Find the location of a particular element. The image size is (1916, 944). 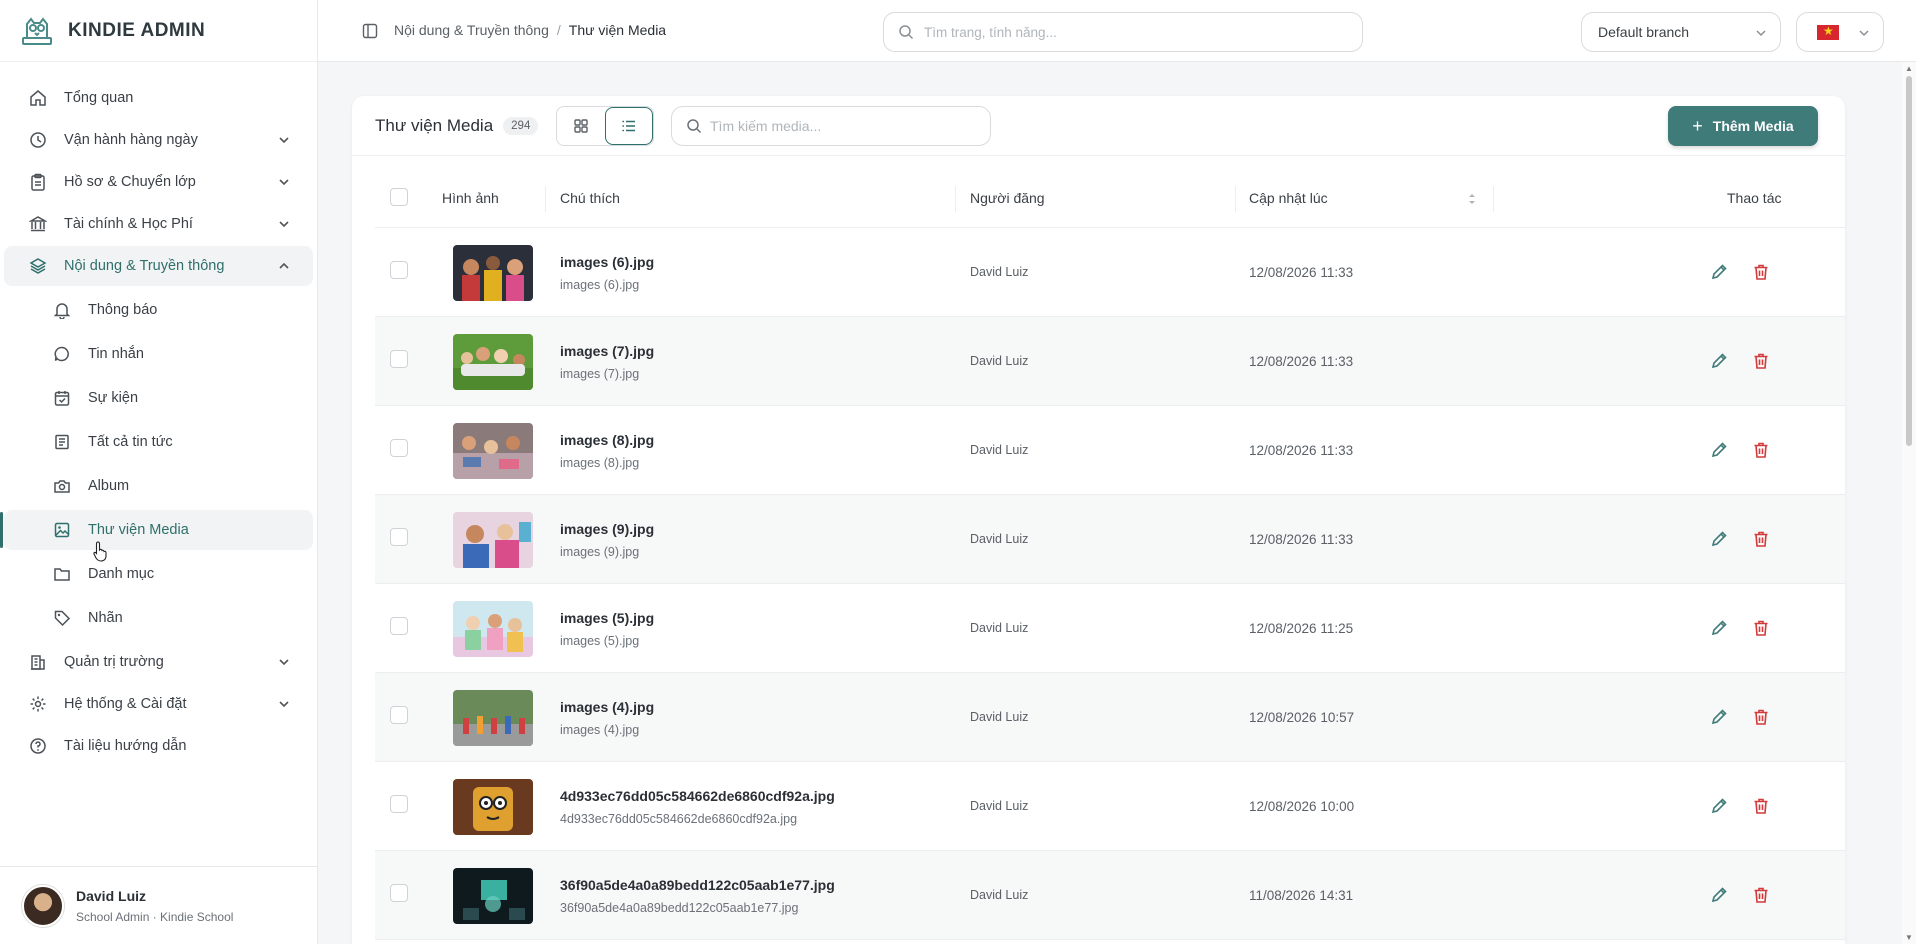

scroll-up-arrow-icon: ▲ is located at coordinates (1909, 68).